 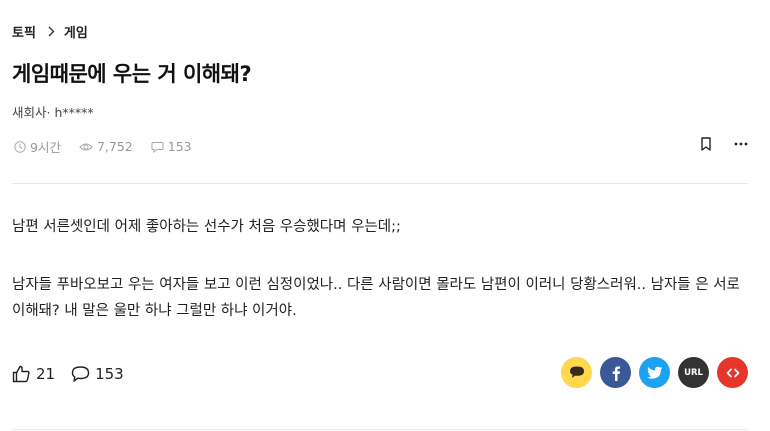 I want to click on post-paragraph: 남편 서른셋인데 어제 좋아하는 선수가 처음 우승했다며 우는데;;, so click(x=206, y=227).